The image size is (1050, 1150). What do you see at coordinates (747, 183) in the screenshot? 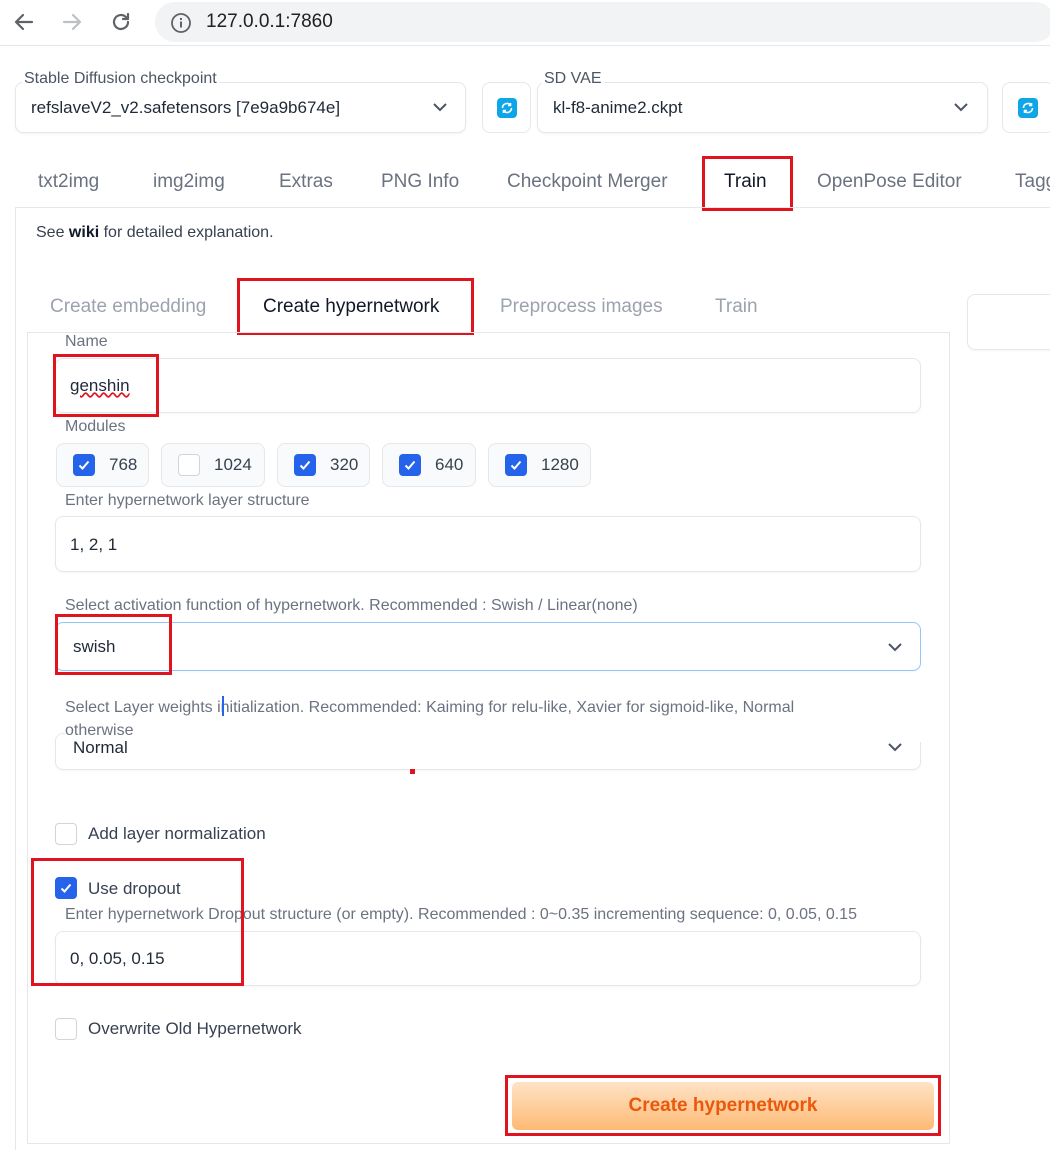
I see `train-tab-highlight` at bounding box center [747, 183].